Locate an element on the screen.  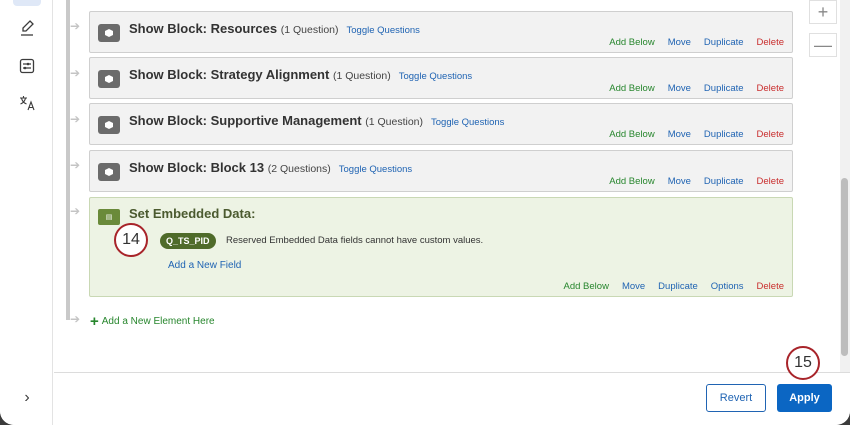
embedded-data-icon: ▤ is located at coordinates (109, 217).